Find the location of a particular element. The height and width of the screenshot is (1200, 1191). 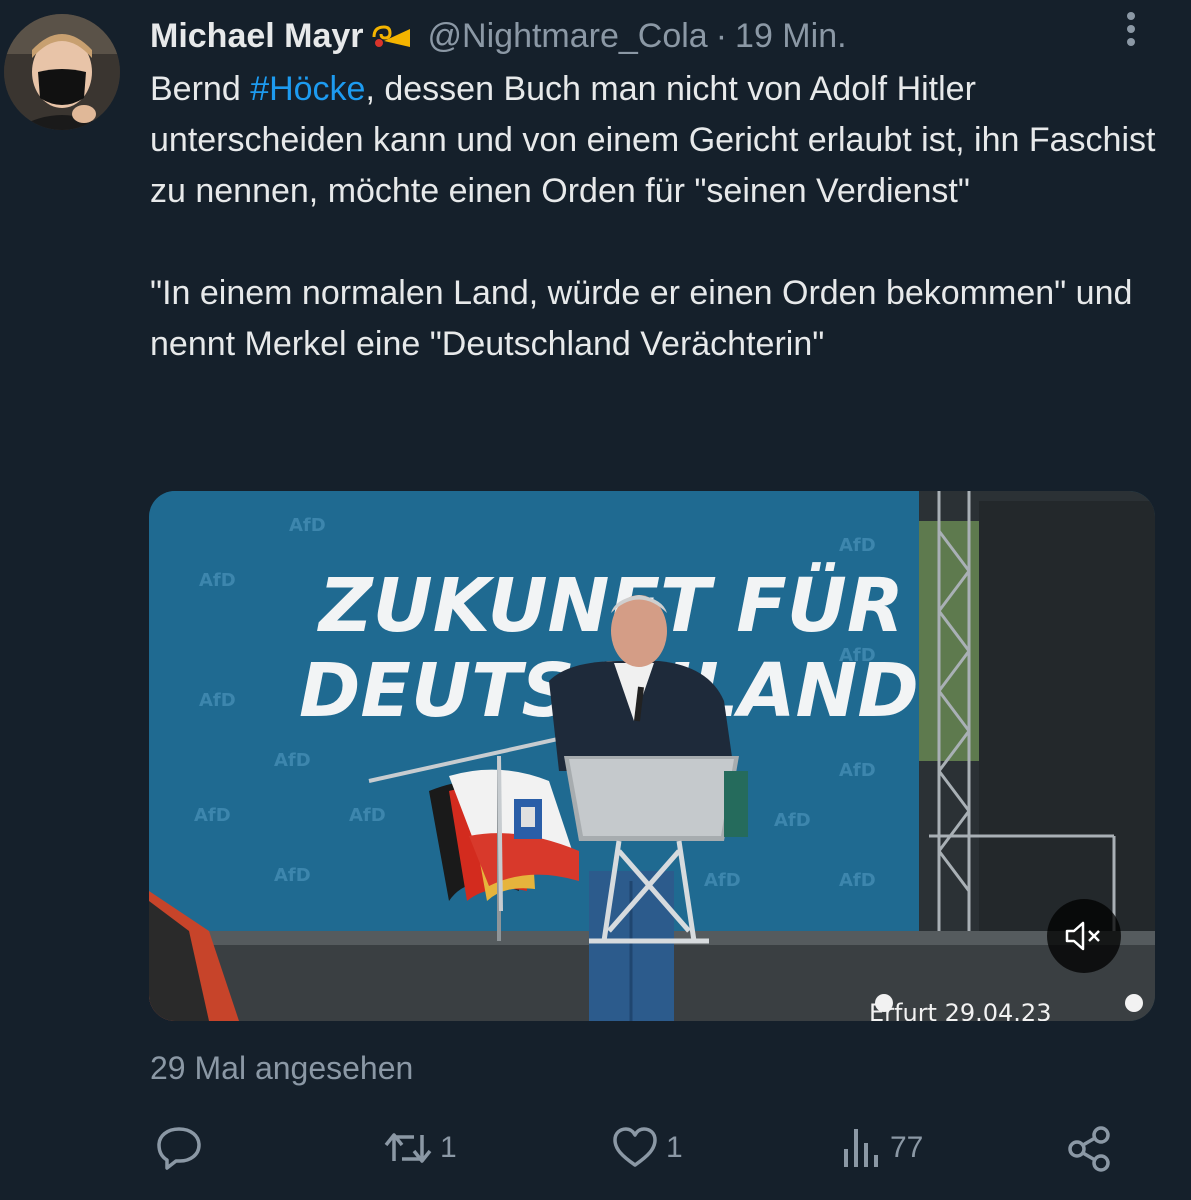

views-analytics-button: 77 is located at coordinates (881, 1148).